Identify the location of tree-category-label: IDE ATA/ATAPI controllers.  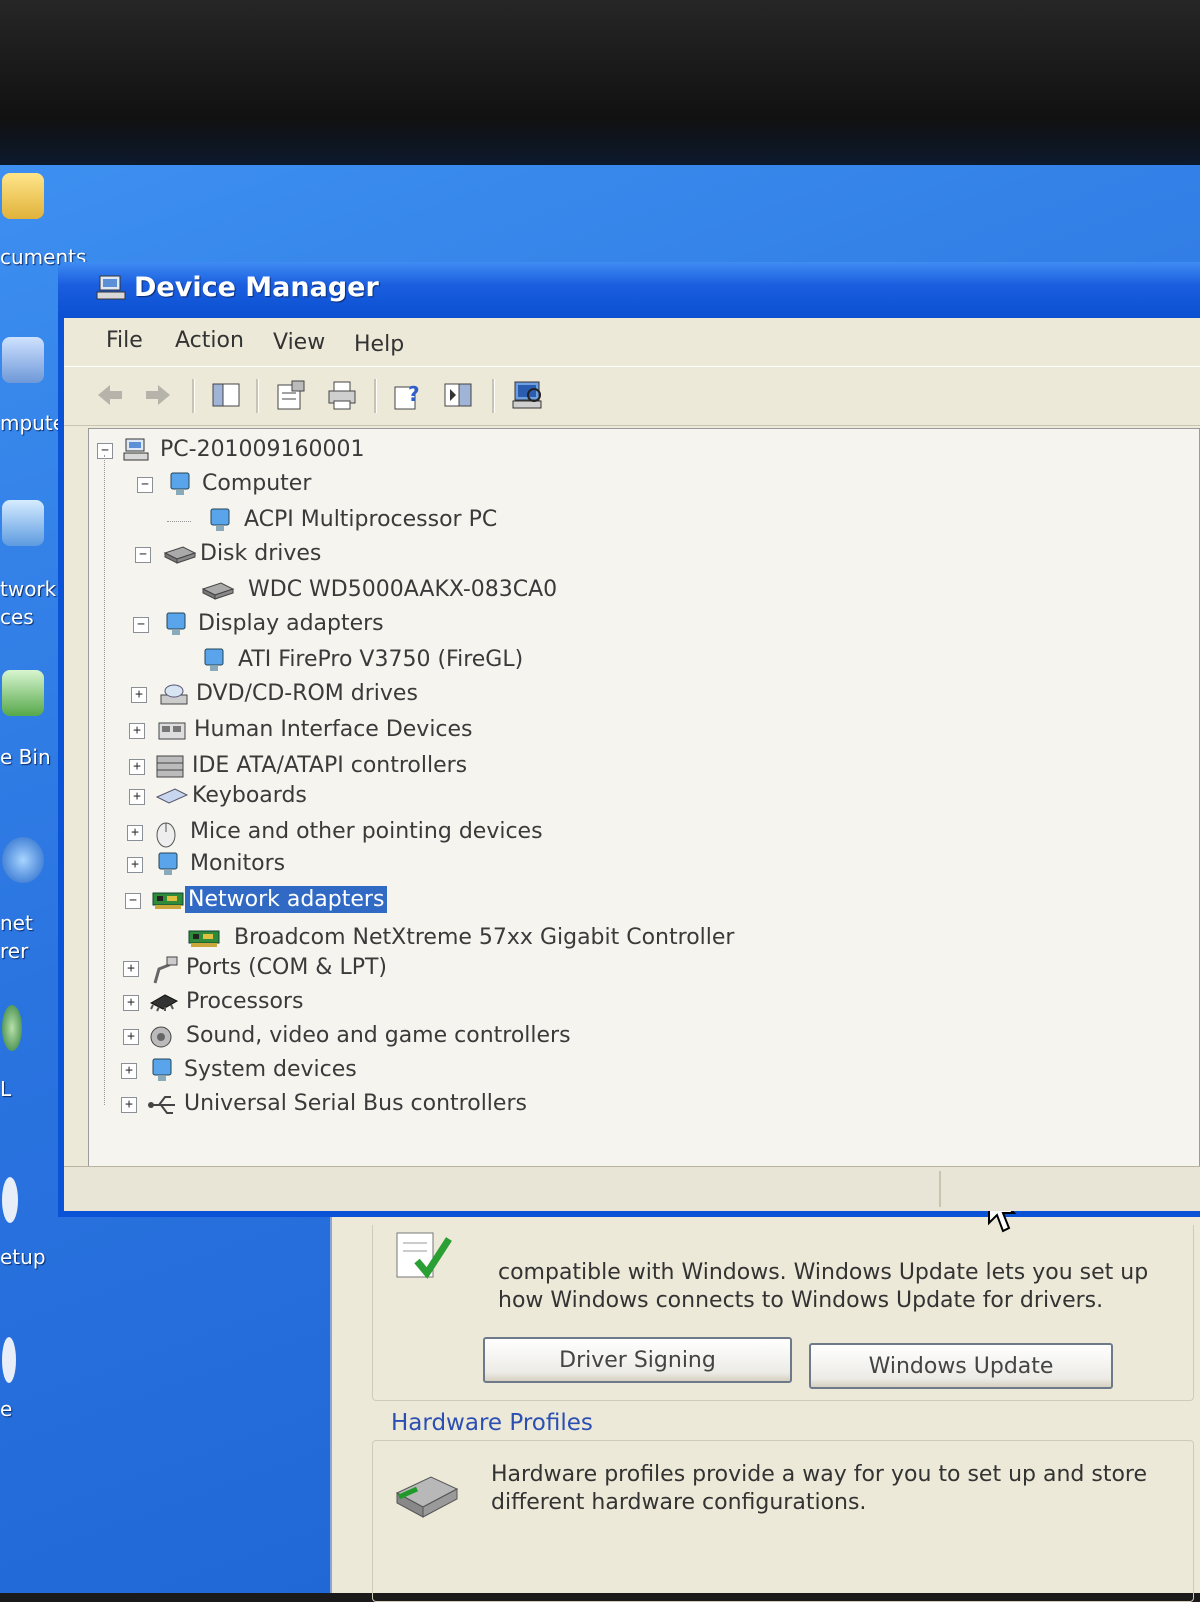
(330, 765).